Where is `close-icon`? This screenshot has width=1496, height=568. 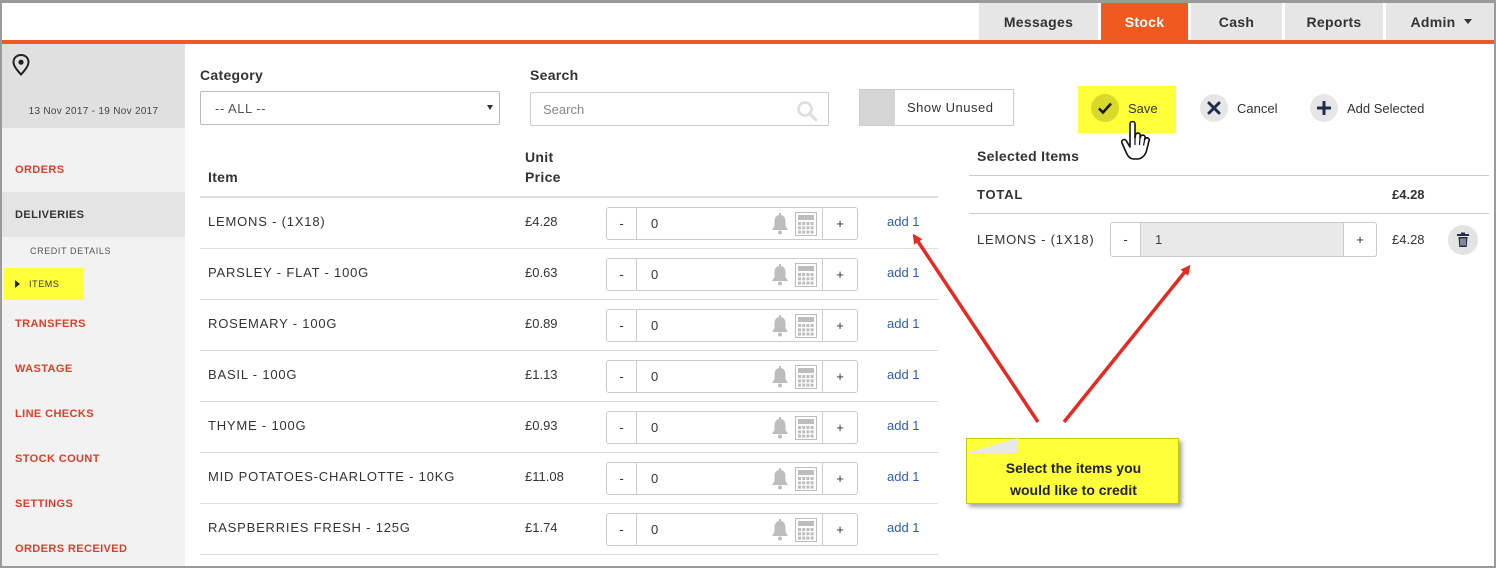 close-icon is located at coordinates (1214, 108).